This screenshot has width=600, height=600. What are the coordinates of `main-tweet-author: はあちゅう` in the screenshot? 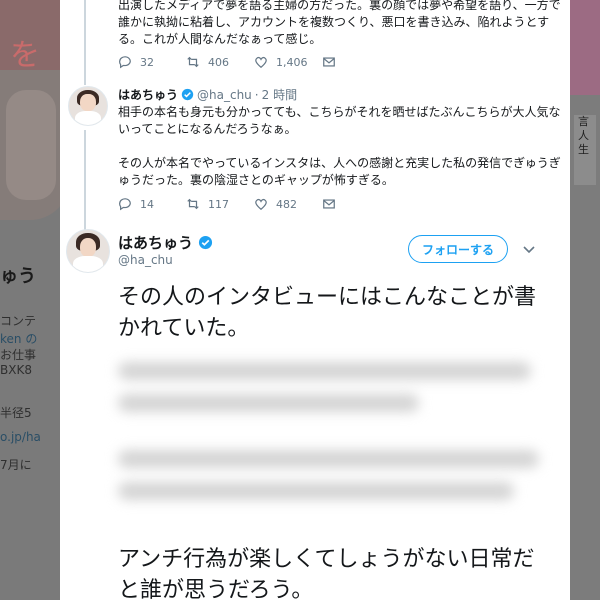 It's located at (167, 242).